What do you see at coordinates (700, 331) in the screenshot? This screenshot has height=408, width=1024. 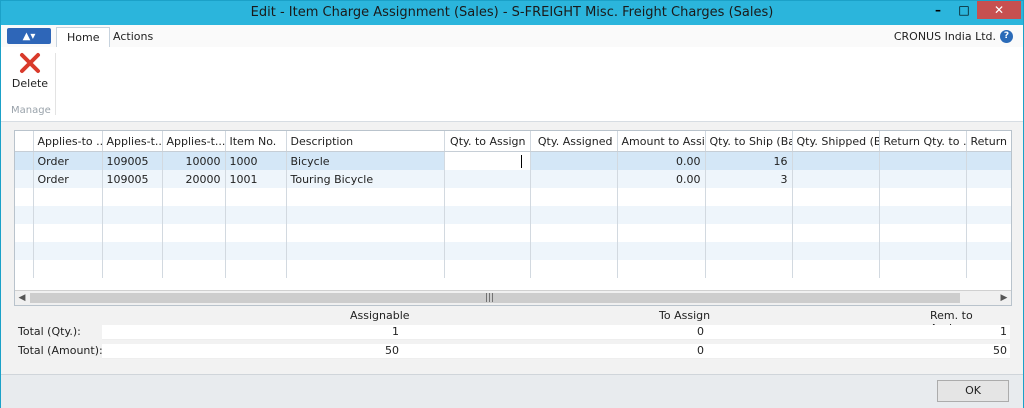 I see `total-qty-to-assign: 0` at bounding box center [700, 331].